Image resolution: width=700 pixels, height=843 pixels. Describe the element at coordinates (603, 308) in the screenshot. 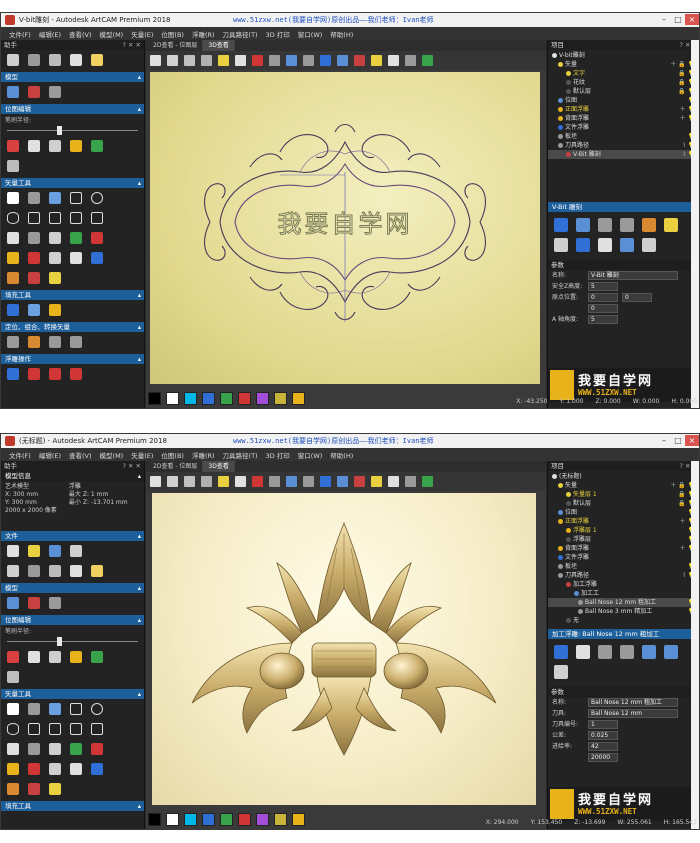

I see `param-home-z-field: 0` at that location.